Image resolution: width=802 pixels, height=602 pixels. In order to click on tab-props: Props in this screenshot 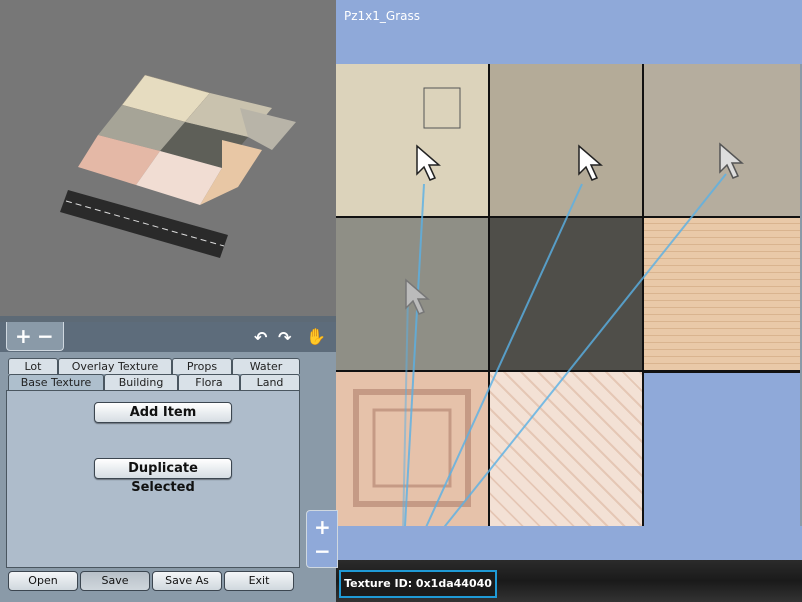, I will do `click(202, 366)`.